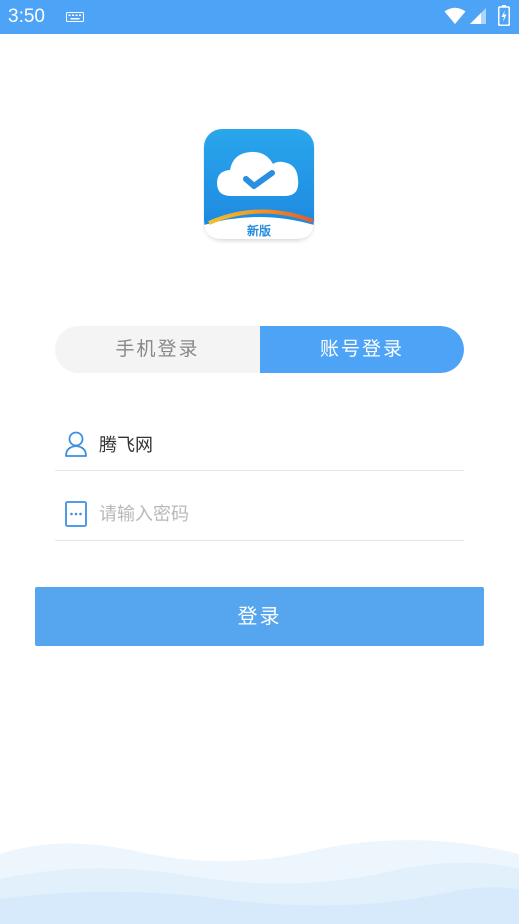 The image size is (519, 924). Describe the element at coordinates (76, 444) in the screenshot. I see `user-icon` at that location.